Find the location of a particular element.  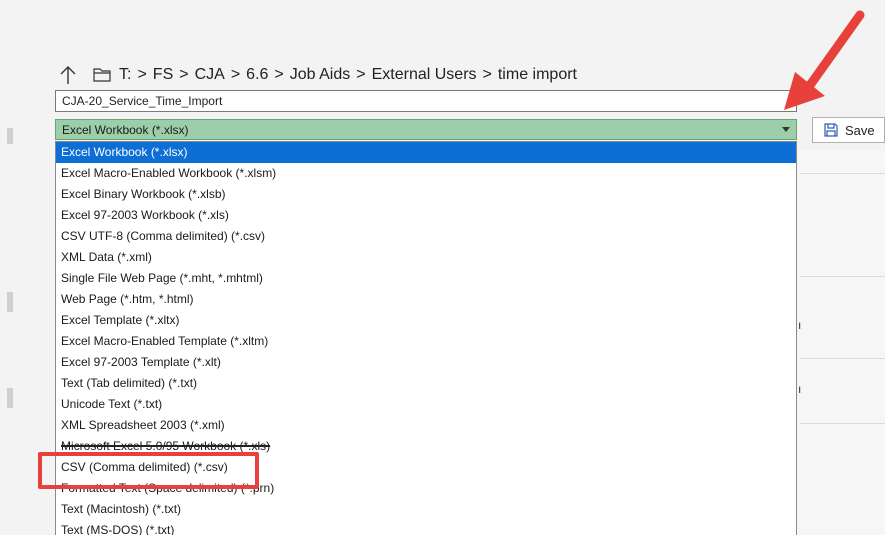

dropdown-option: Web Page (*.htm, *.html) is located at coordinates (426, 299).